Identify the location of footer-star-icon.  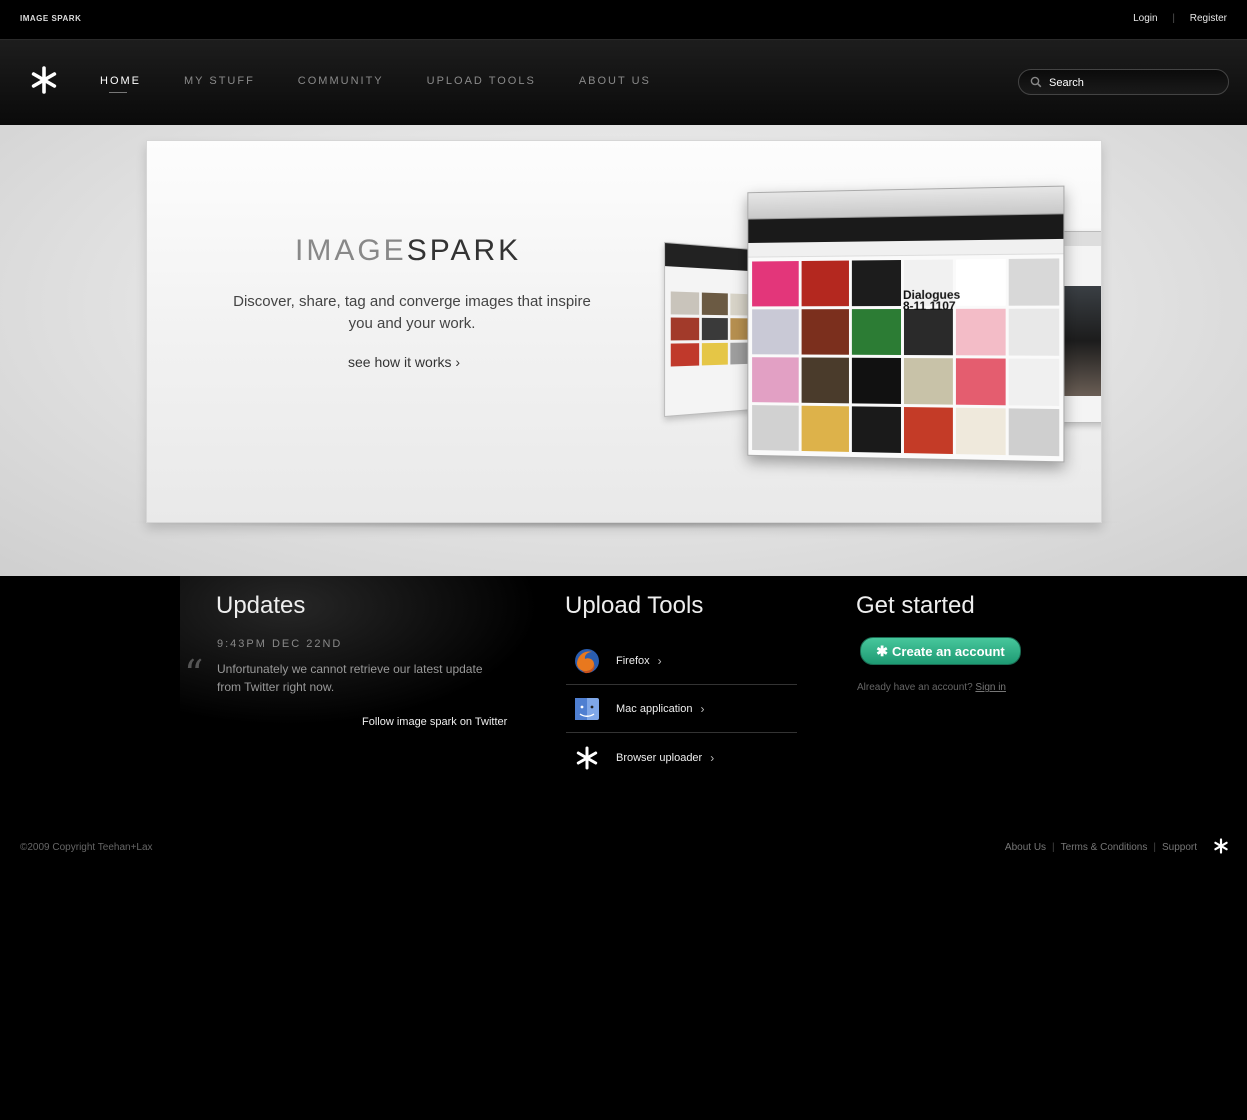
(1221, 846).